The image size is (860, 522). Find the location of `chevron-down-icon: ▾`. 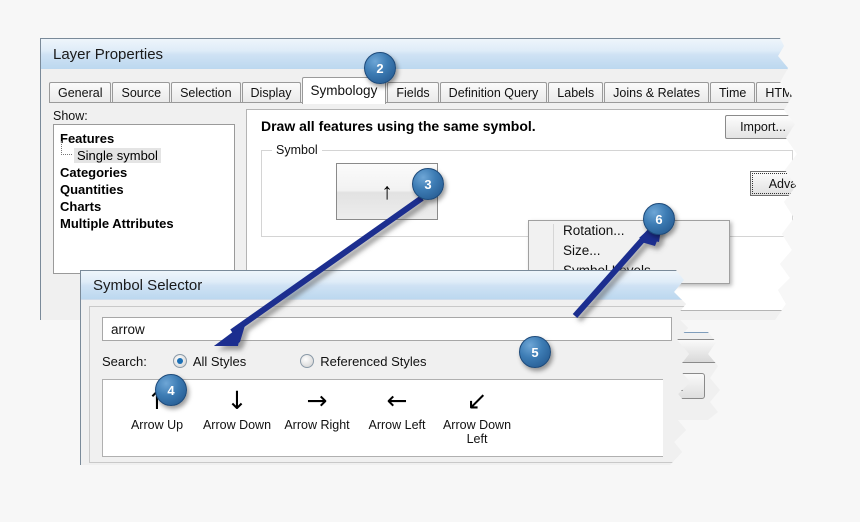

chevron-down-icon: ▾ is located at coordinates (846, 183).